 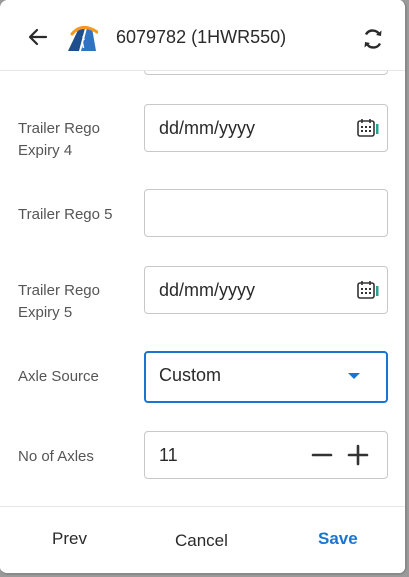 I want to click on action-bar: Prev Cancel Save, so click(x=202, y=539).